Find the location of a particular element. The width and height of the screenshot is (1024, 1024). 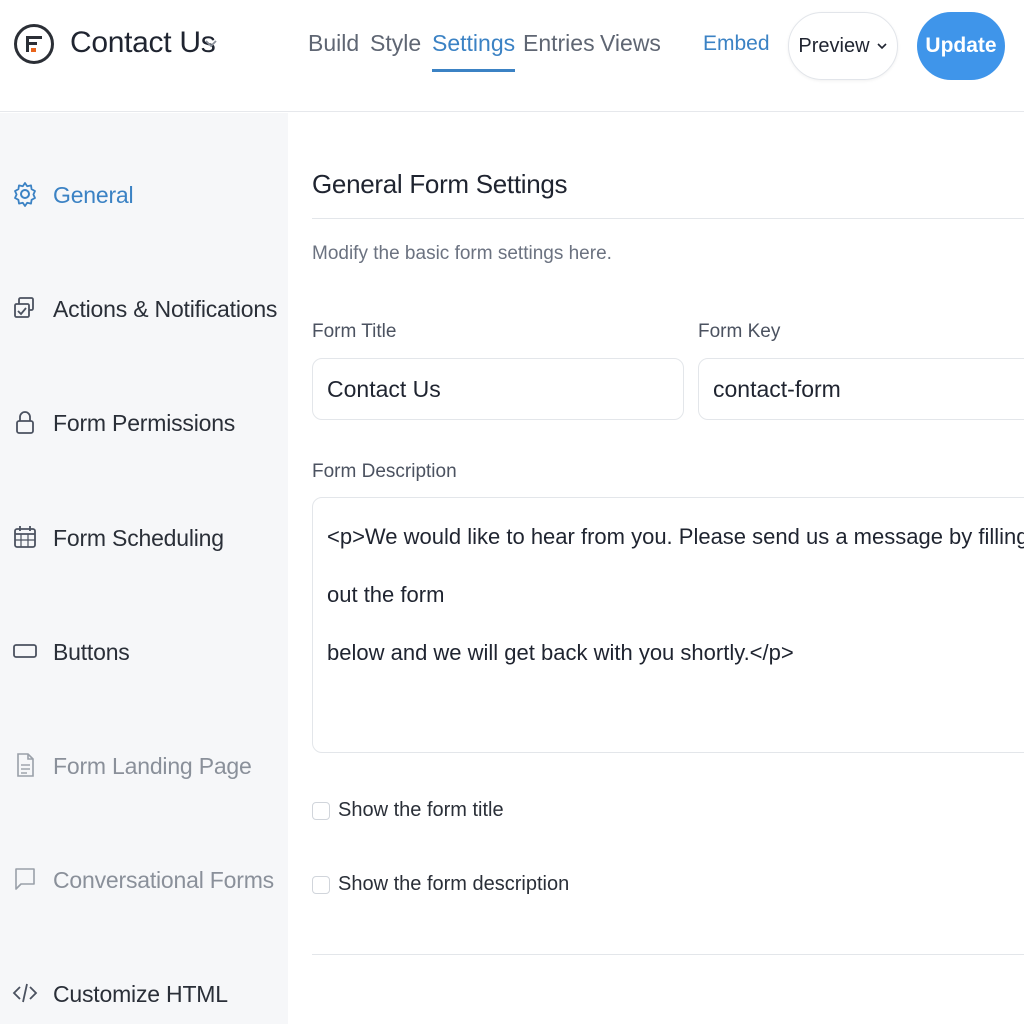

sidebar-item-label: Conversational Forms is located at coordinates (163, 879).